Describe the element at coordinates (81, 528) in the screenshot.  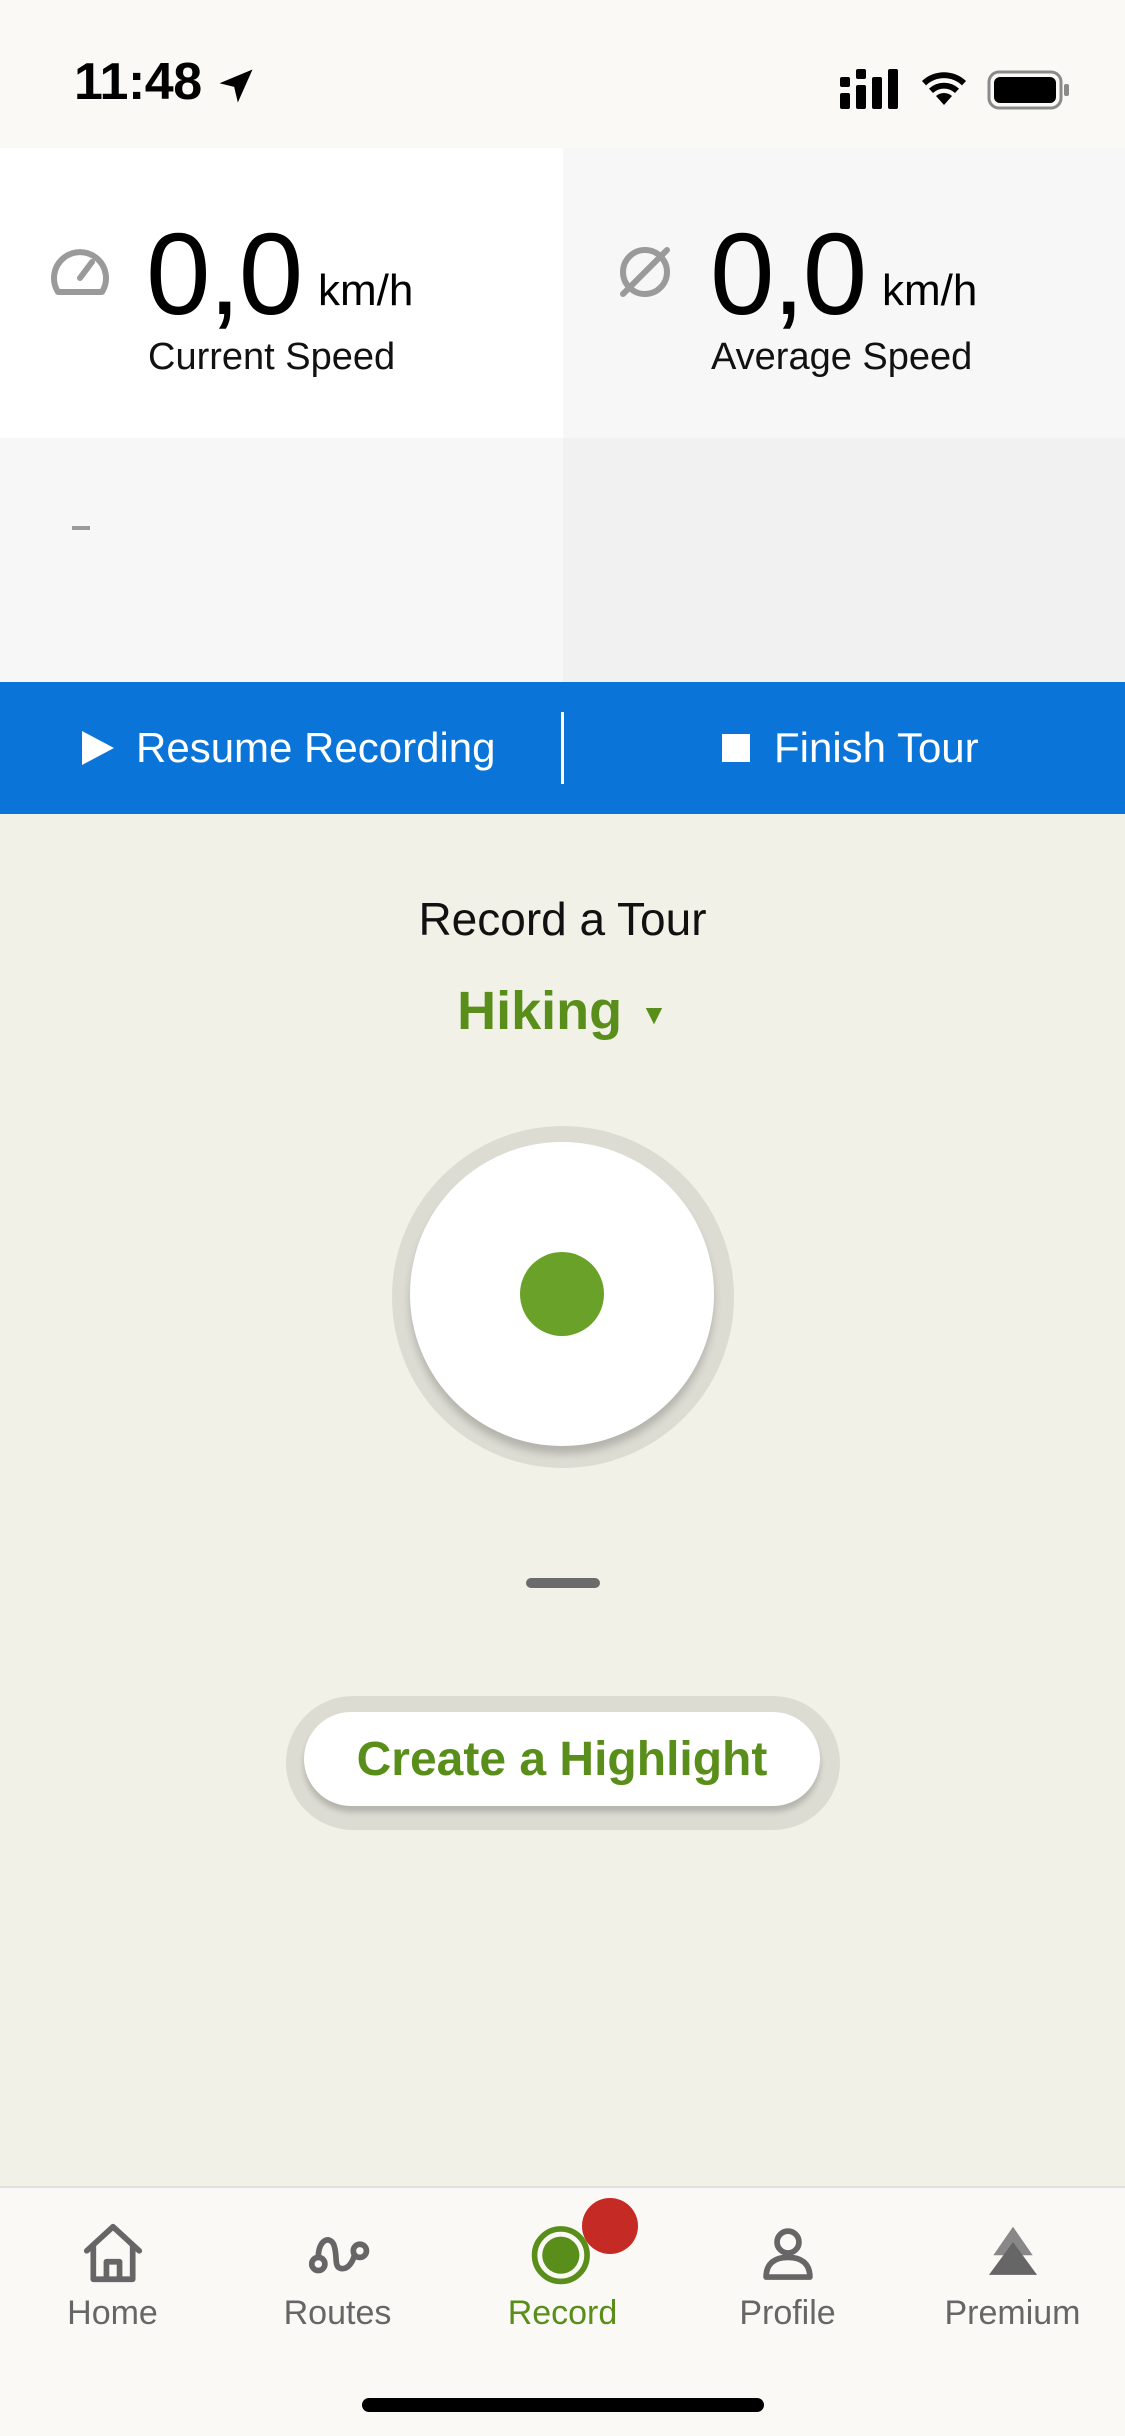
I see `divider-dash` at that location.